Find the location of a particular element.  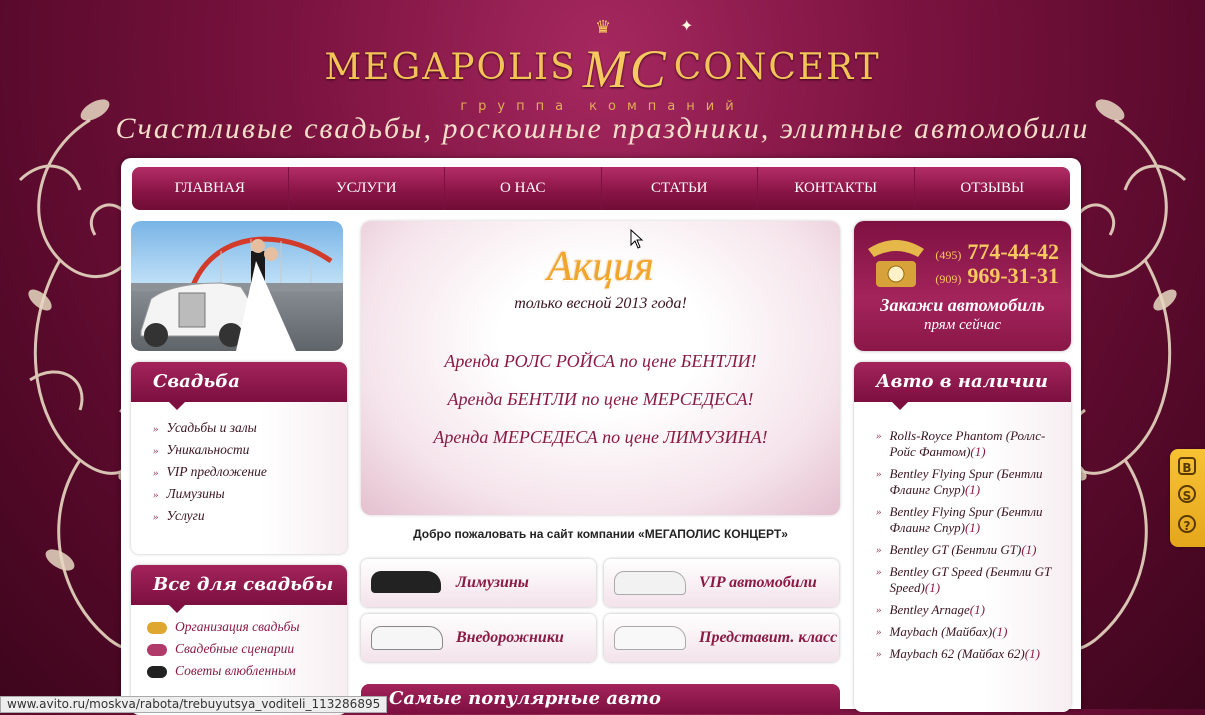

wedding-car-illustration is located at coordinates (237, 293).